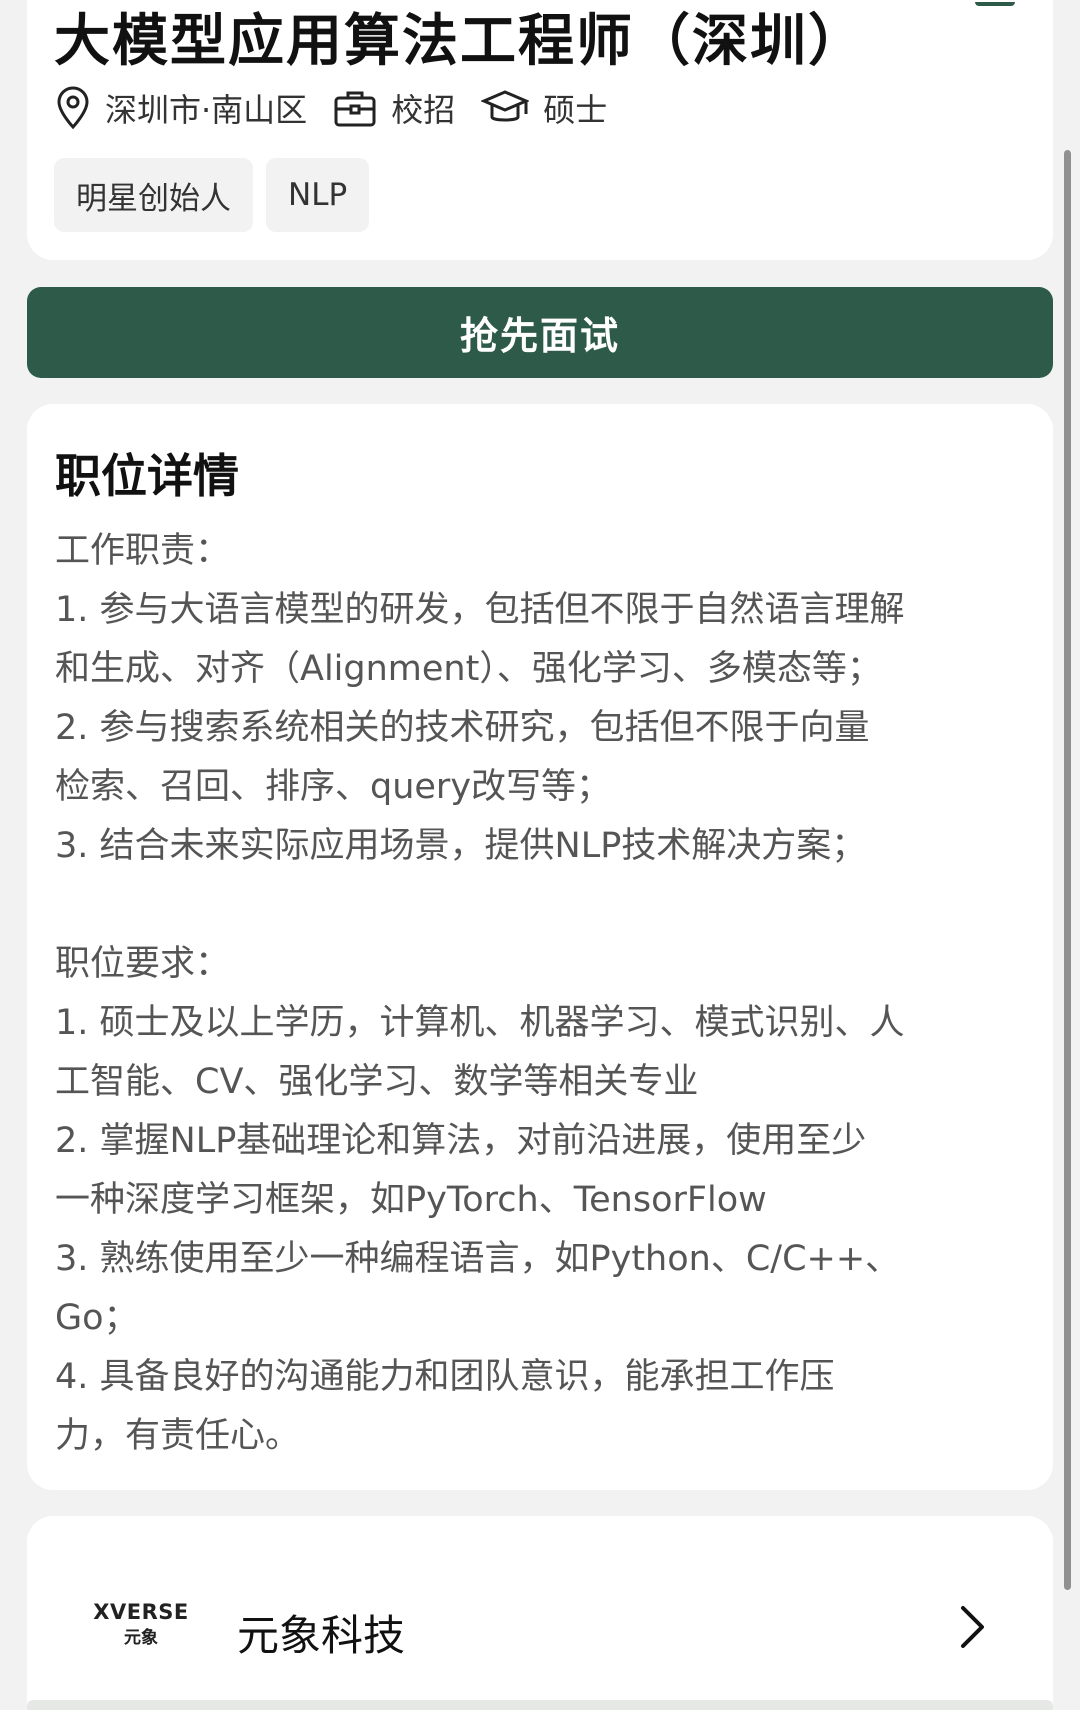  What do you see at coordinates (480, 1023) in the screenshot?
I see `job-details-line: 1. 硕士及以上学历，计算机、机器学习、模式识别、人` at bounding box center [480, 1023].